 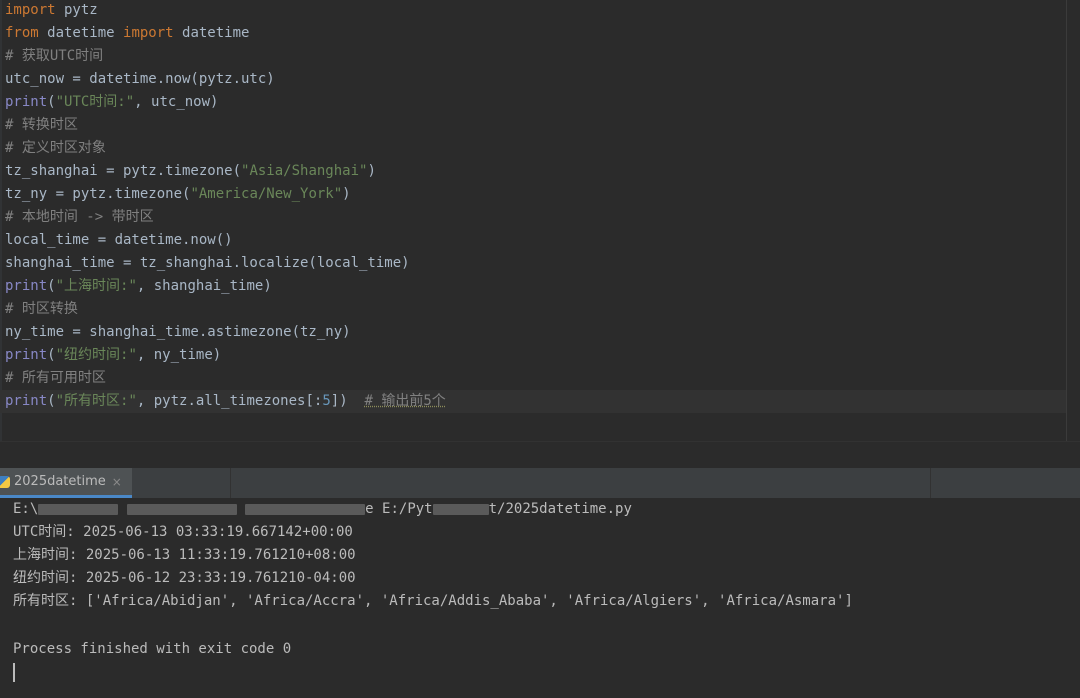 What do you see at coordinates (535, 240) in the screenshot?
I see `code-line: local_time = datetime.now()` at bounding box center [535, 240].